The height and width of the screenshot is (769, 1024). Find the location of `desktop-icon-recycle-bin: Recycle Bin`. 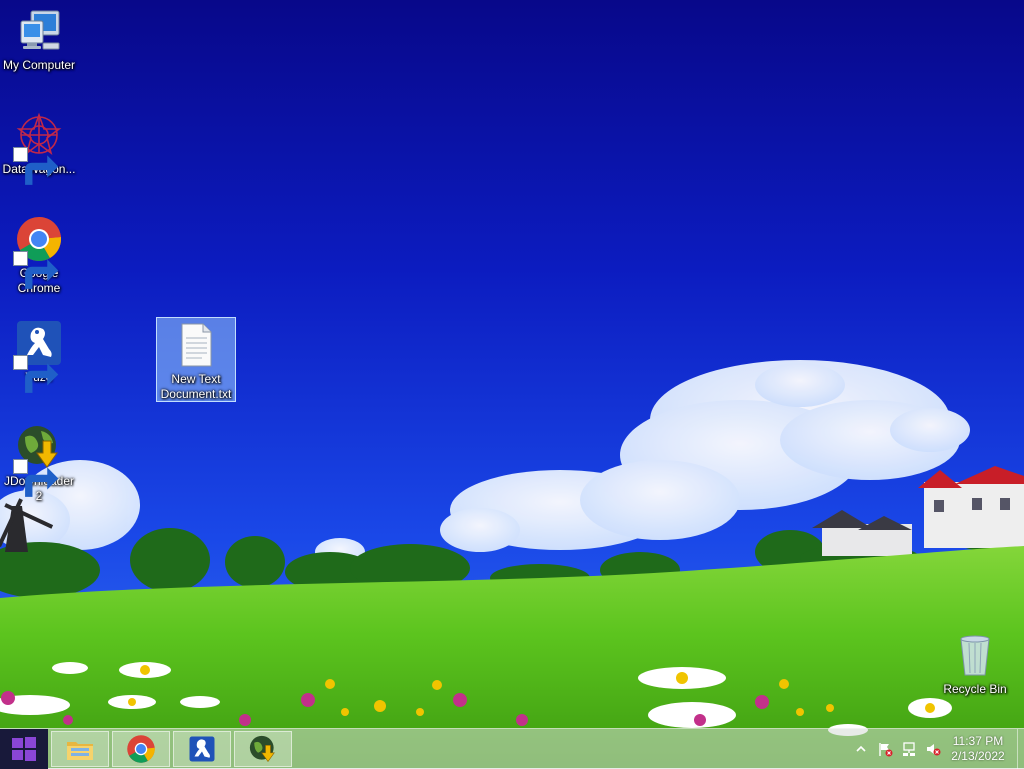

desktop-icon-recycle-bin: Recycle Bin is located at coordinates (975, 662).